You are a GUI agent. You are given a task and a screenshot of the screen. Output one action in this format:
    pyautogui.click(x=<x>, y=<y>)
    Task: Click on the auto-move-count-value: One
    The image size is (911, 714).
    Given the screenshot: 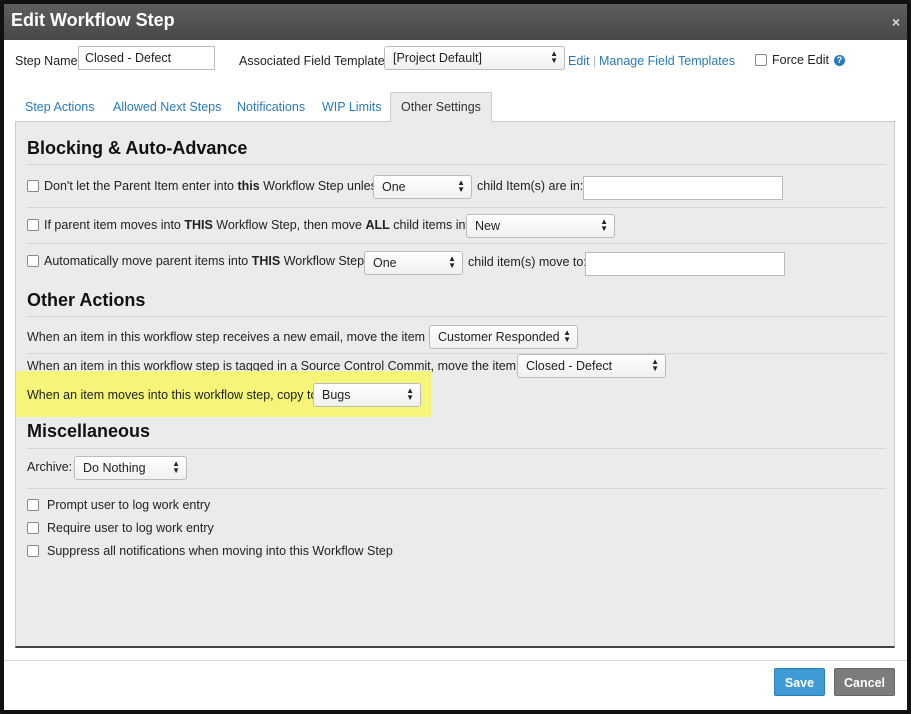 What is the action you would take?
    pyautogui.click(x=385, y=263)
    